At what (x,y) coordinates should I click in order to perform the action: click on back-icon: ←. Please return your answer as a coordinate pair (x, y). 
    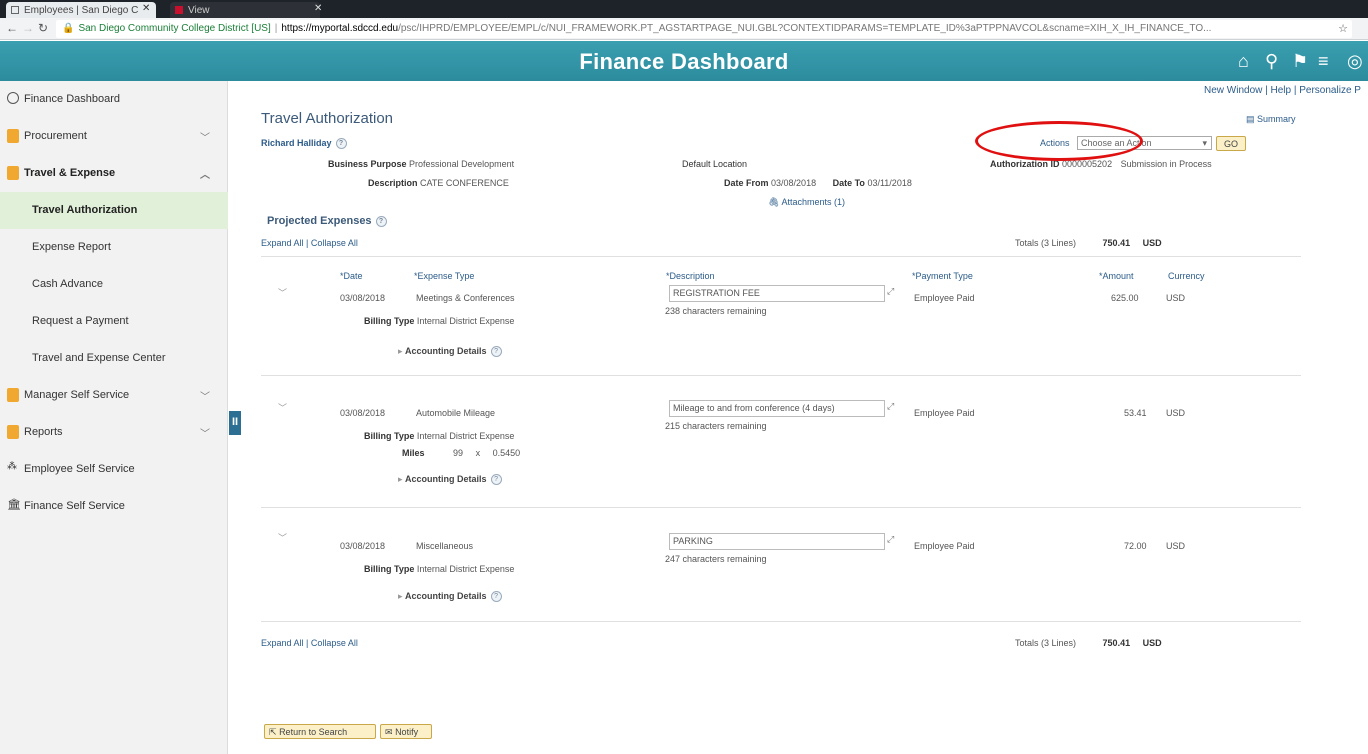
    Looking at the image, I should click on (12, 28).